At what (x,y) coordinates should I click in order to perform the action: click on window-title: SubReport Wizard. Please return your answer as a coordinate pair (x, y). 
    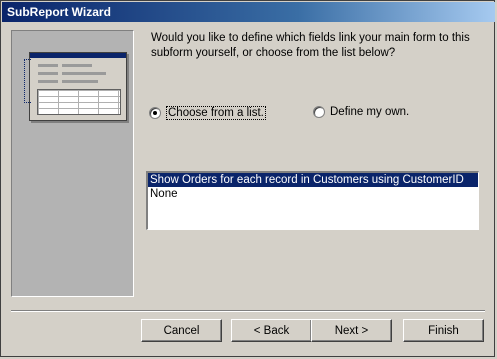
    Looking at the image, I should click on (59, 12).